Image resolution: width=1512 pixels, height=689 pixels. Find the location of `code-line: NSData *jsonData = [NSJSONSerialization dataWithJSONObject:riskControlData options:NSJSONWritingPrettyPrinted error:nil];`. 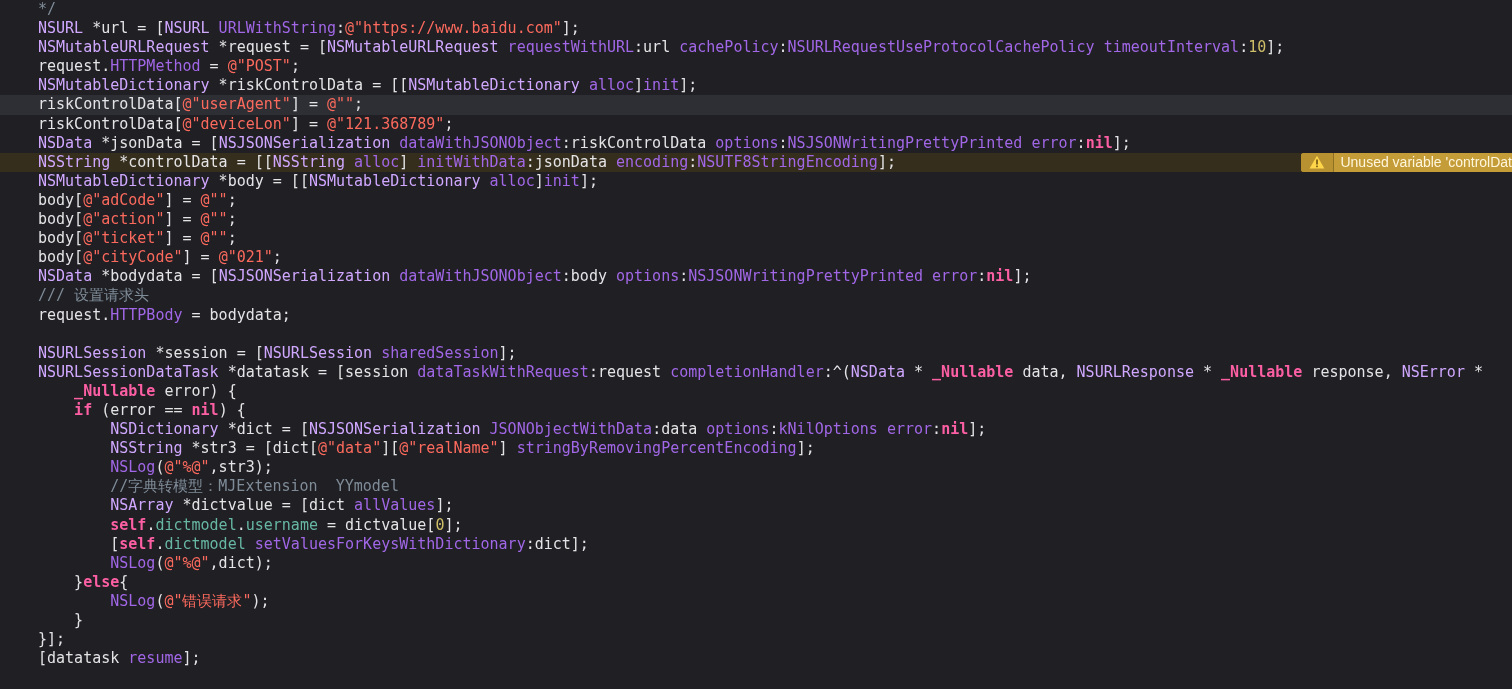

code-line: NSData *jsonData = [NSJSONSerialization dataWithJSONObject:riskControlData options:NSJSONWritingPrettyPrinted error:nil]; is located at coordinates (584, 143).